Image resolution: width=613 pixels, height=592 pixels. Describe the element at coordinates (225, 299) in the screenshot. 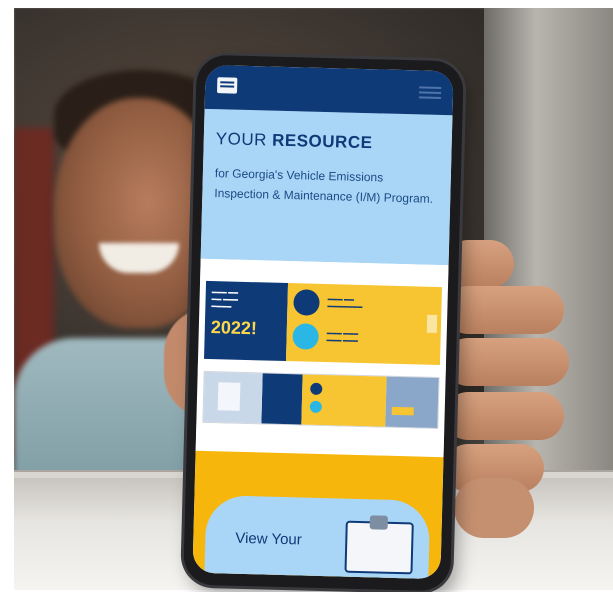

I see `banner-small-text: ▬▬▬ ▬▬ ▬▬ ▬▬▬ ▬▬▬▬` at that location.